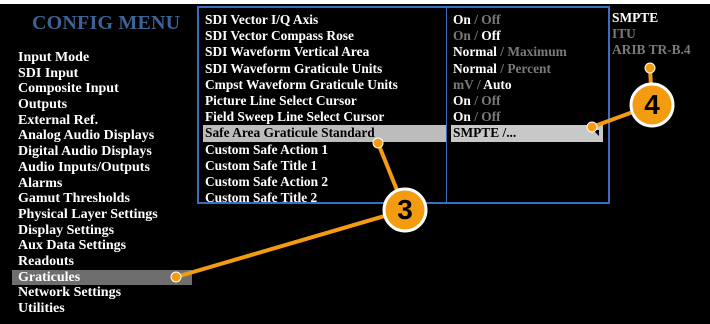 Image resolution: width=710 pixels, height=324 pixels. What do you see at coordinates (405, 209) in the screenshot?
I see `callout-3-number: 3` at bounding box center [405, 209].